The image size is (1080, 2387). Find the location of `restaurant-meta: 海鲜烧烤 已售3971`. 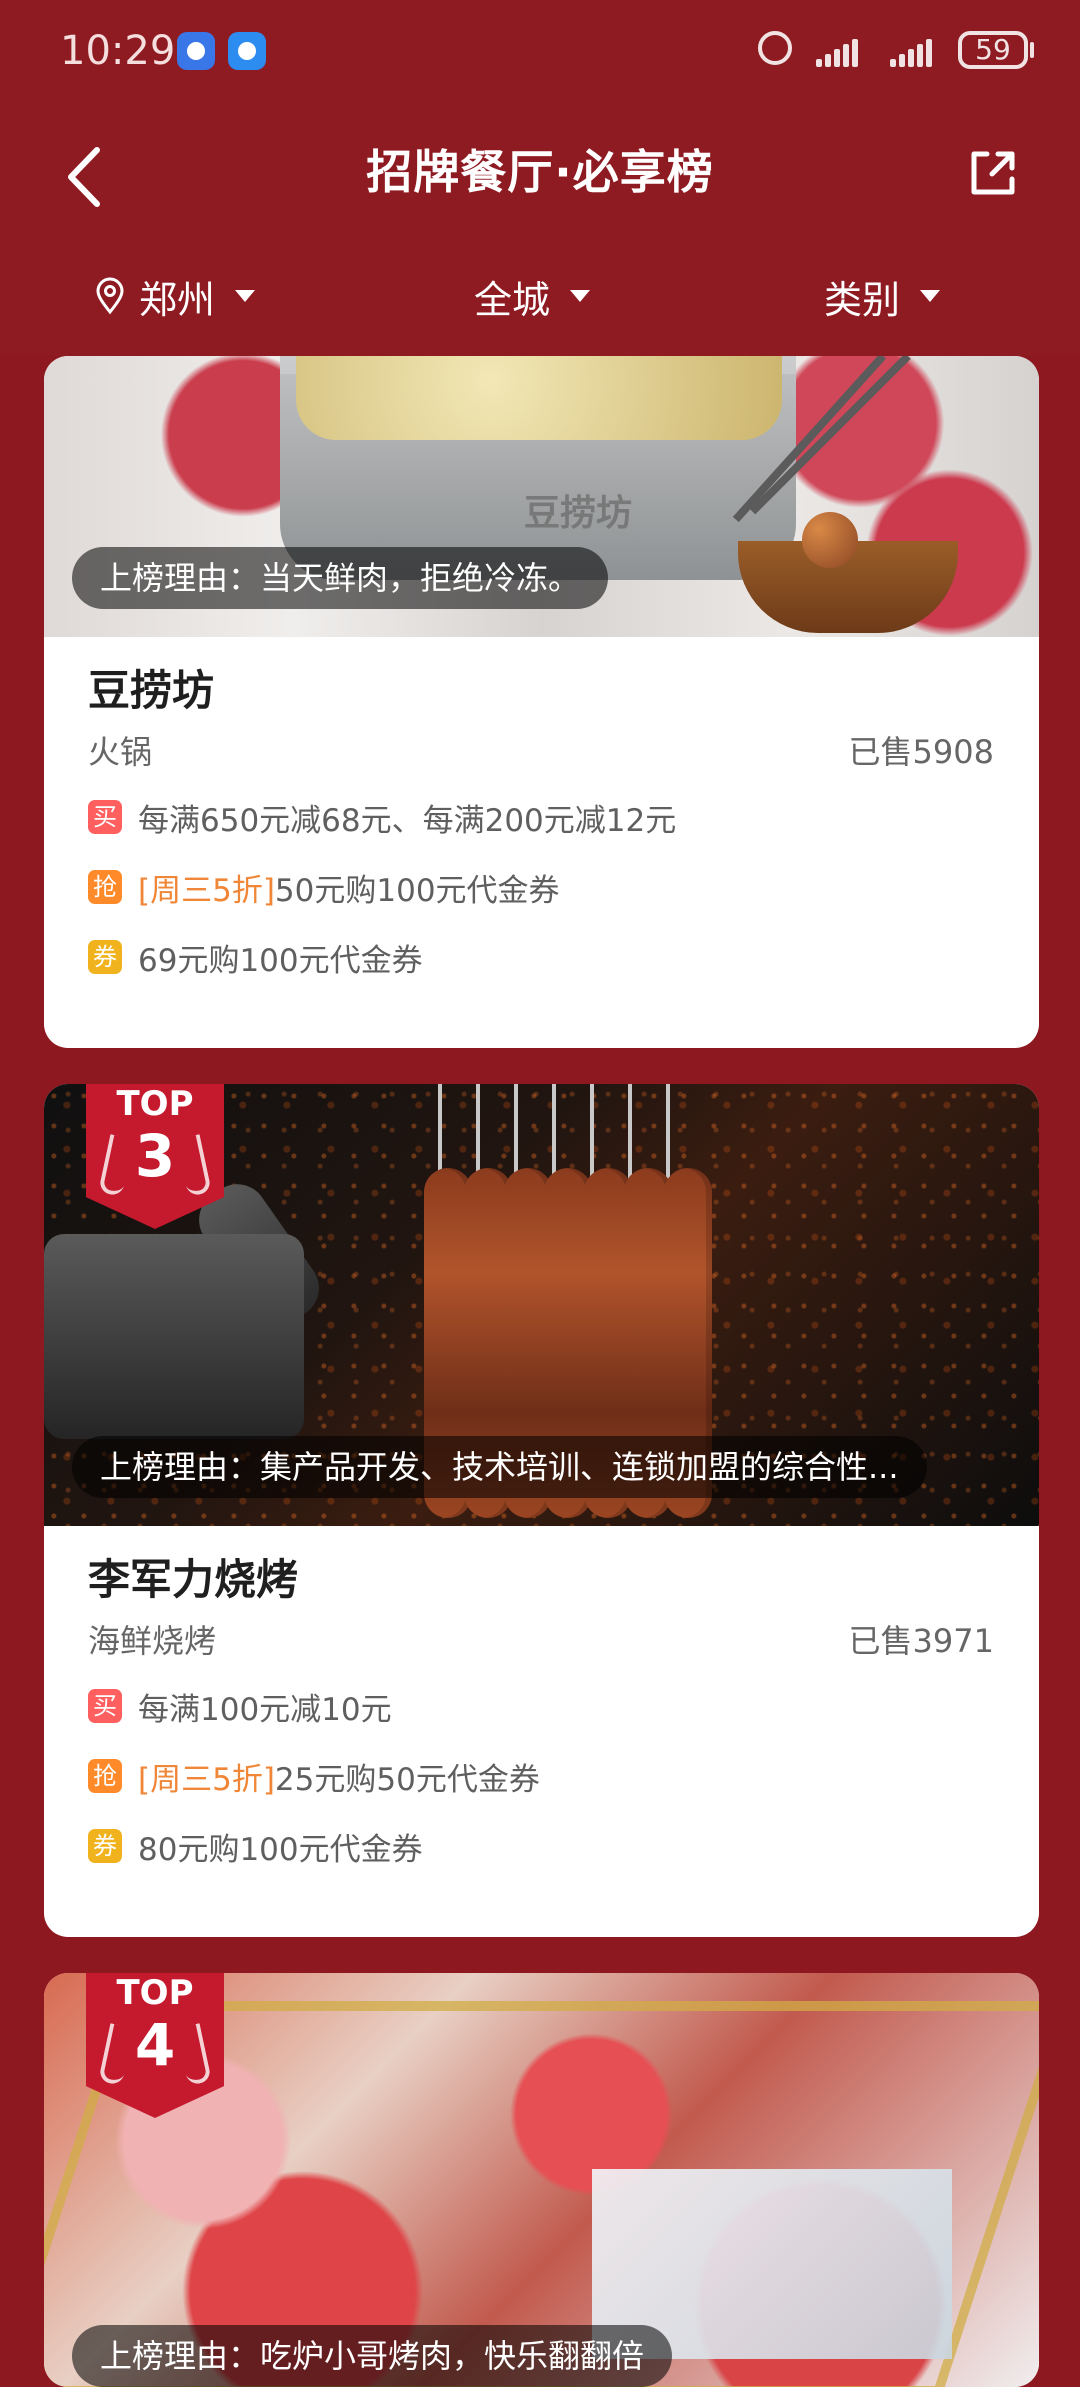

restaurant-meta: 海鲜烧烤 已售3971 is located at coordinates (541, 1641).